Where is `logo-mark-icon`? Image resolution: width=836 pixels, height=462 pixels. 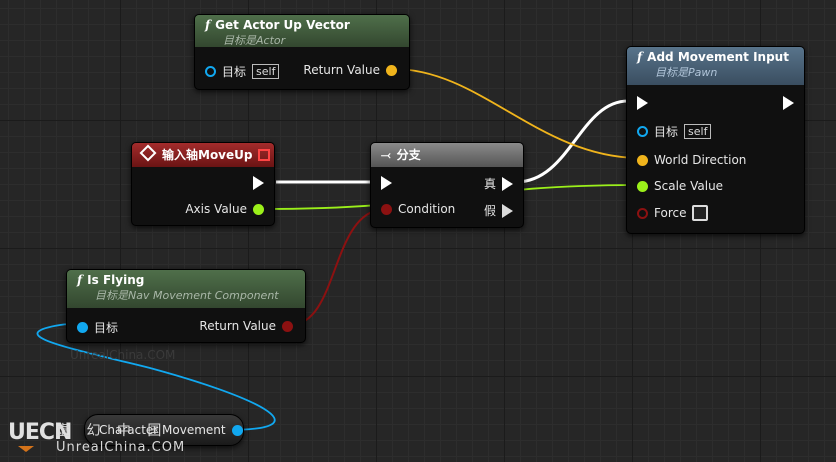 logo-mark-icon is located at coordinates (26, 449).